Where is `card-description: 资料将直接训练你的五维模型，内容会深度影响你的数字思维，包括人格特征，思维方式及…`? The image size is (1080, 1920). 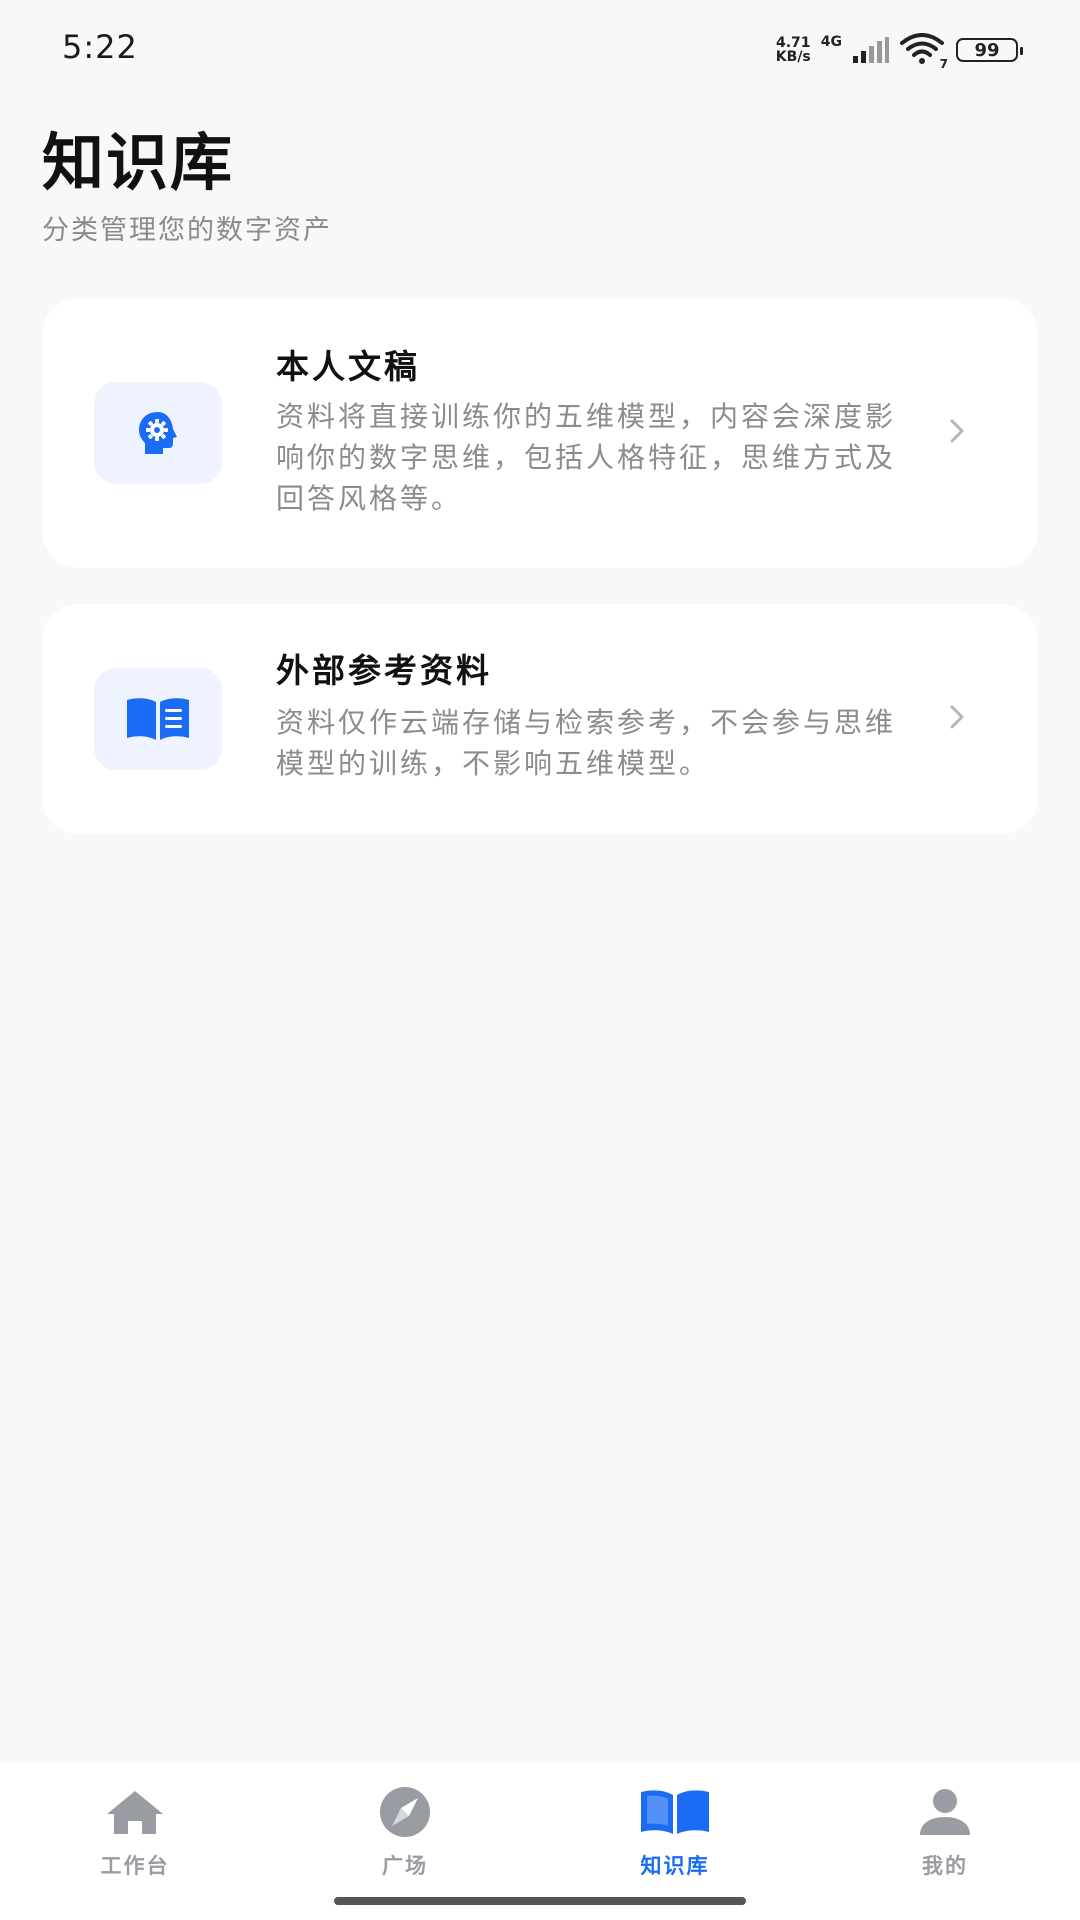
card-description: 资料将直接训练你的五维模型，内容会深度影响你的数字思维，包括人格特征，思维方式及… is located at coordinates (586, 457).